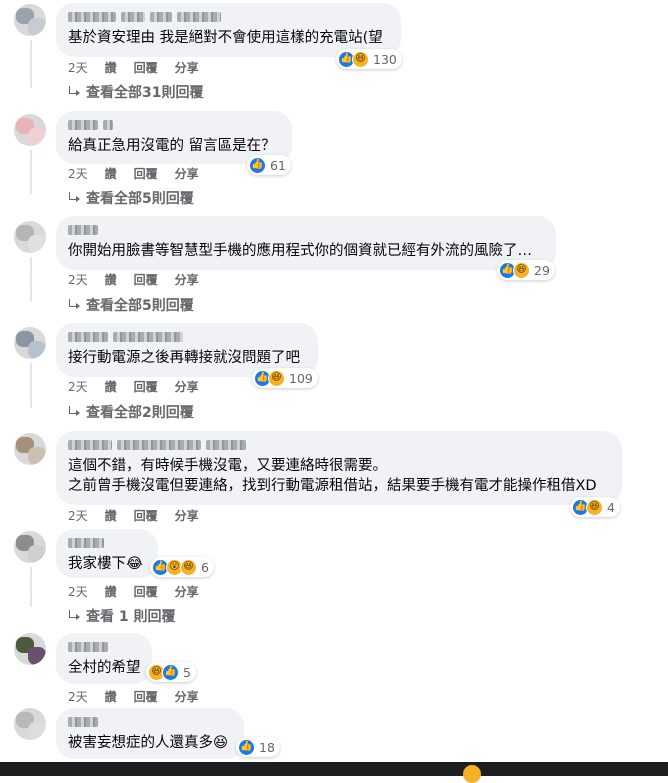  What do you see at coordinates (140, 413) in the screenshot?
I see `view-replies-label: 查看全部2則回覆` at bounding box center [140, 413].